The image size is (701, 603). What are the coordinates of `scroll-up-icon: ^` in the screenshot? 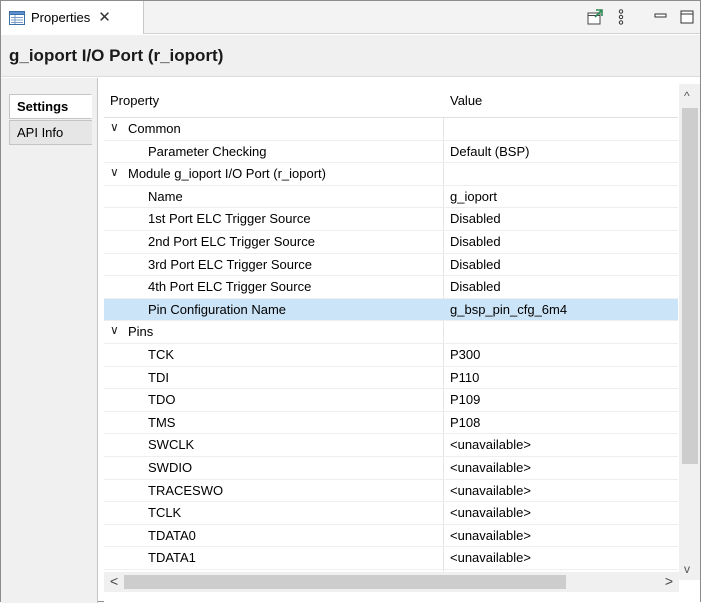 It's located at (687, 96).